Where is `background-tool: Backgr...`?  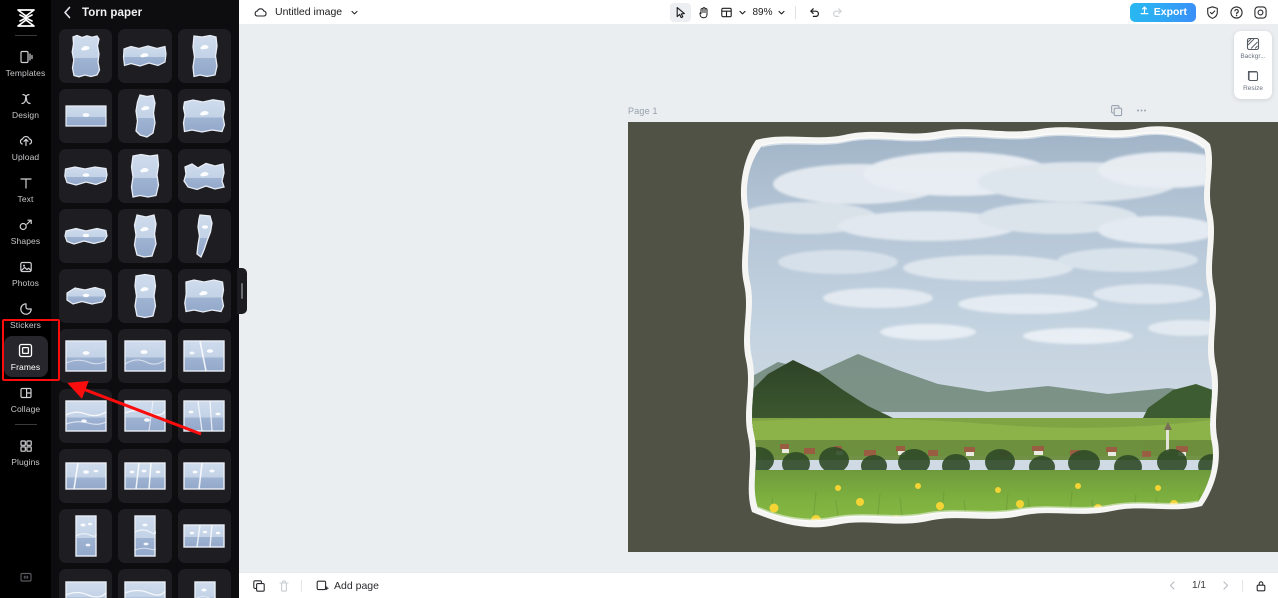
background-tool: Backgr... is located at coordinates (1253, 48).